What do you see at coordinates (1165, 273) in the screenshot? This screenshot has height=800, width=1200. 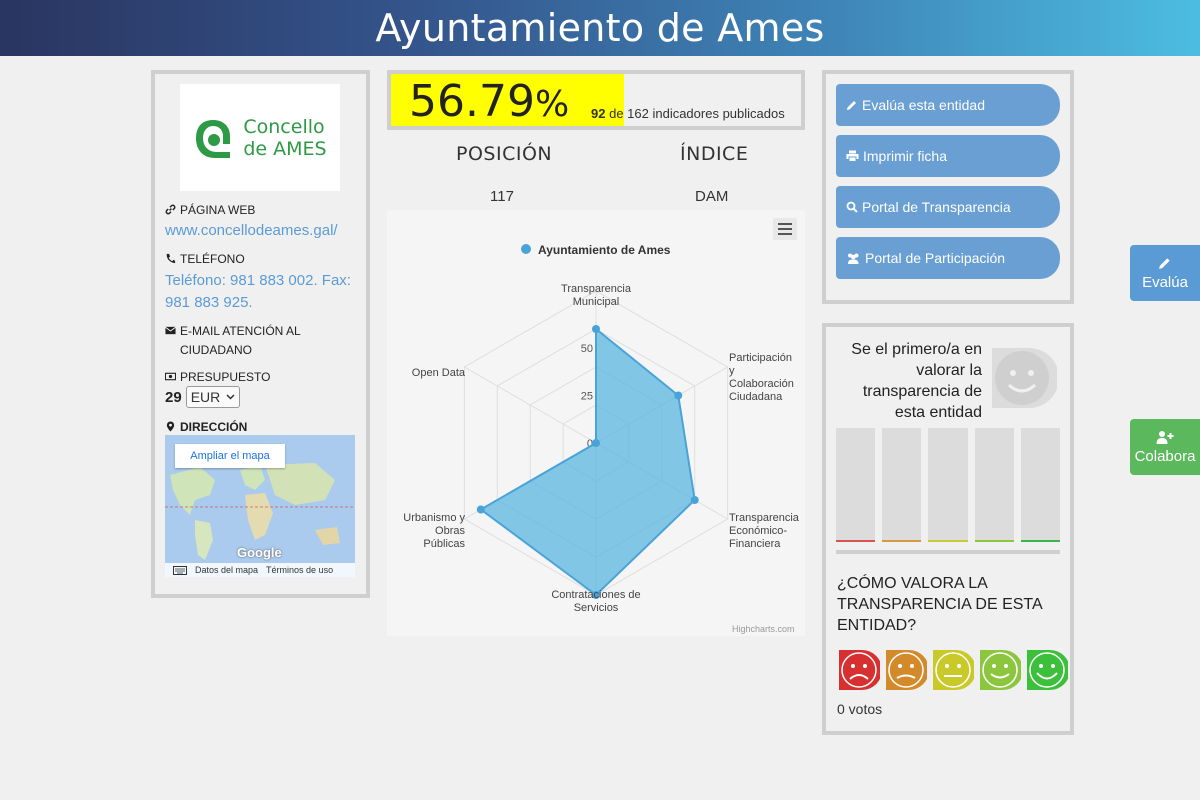 I see `side-evaluate-button: Evalúa` at bounding box center [1165, 273].